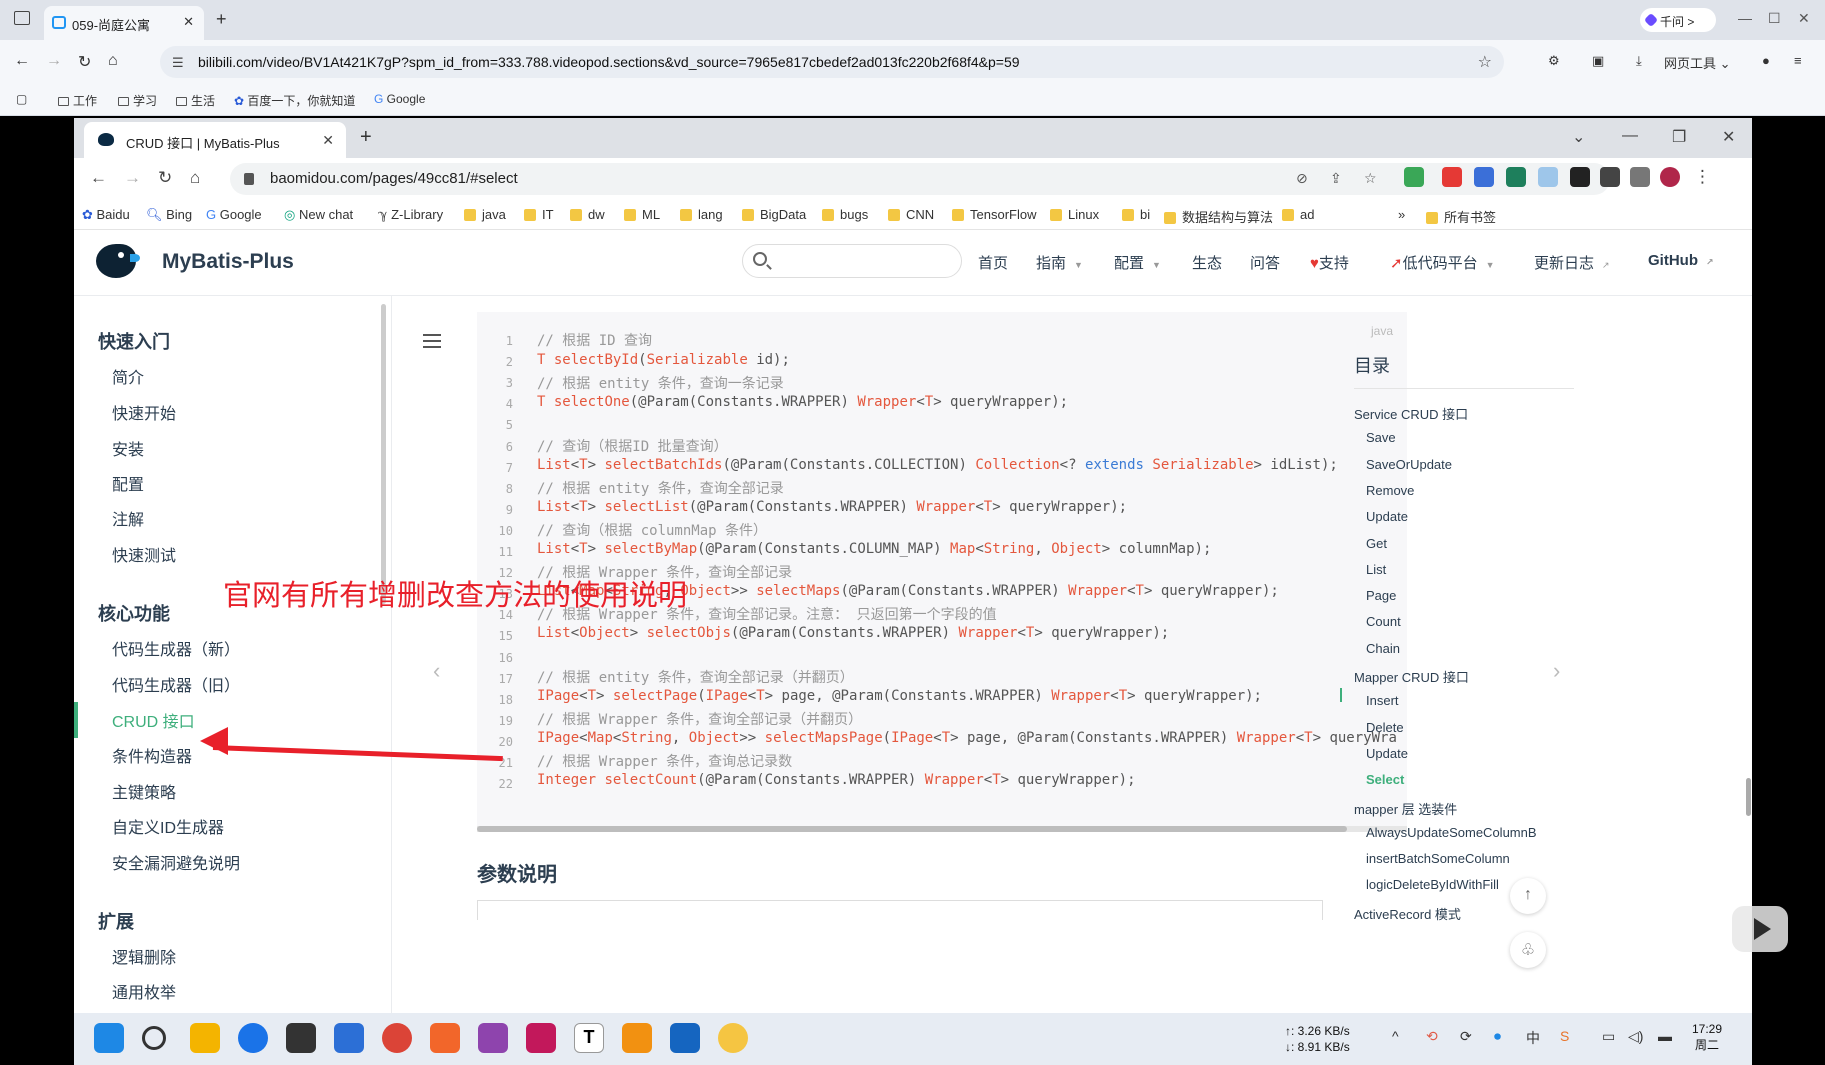 The image size is (1825, 1065). I want to click on share-icon: ⇪, so click(1336, 178).